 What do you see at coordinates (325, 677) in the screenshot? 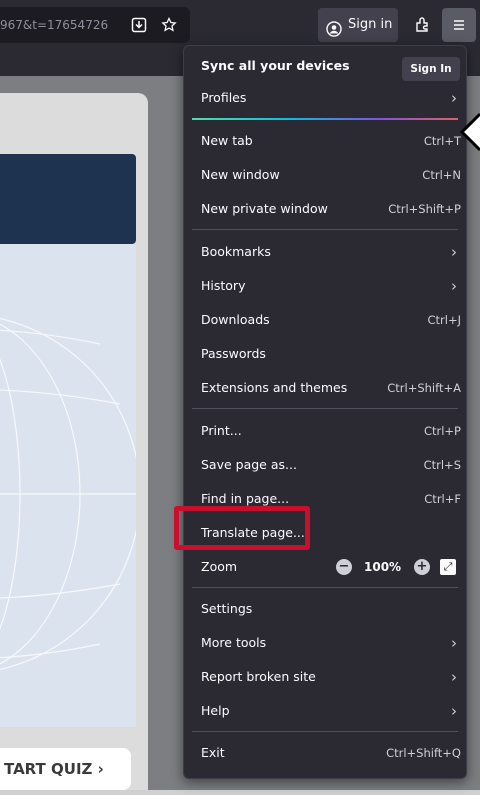
I see `menu-item-report-broken-site: Report broken site ›` at bounding box center [325, 677].